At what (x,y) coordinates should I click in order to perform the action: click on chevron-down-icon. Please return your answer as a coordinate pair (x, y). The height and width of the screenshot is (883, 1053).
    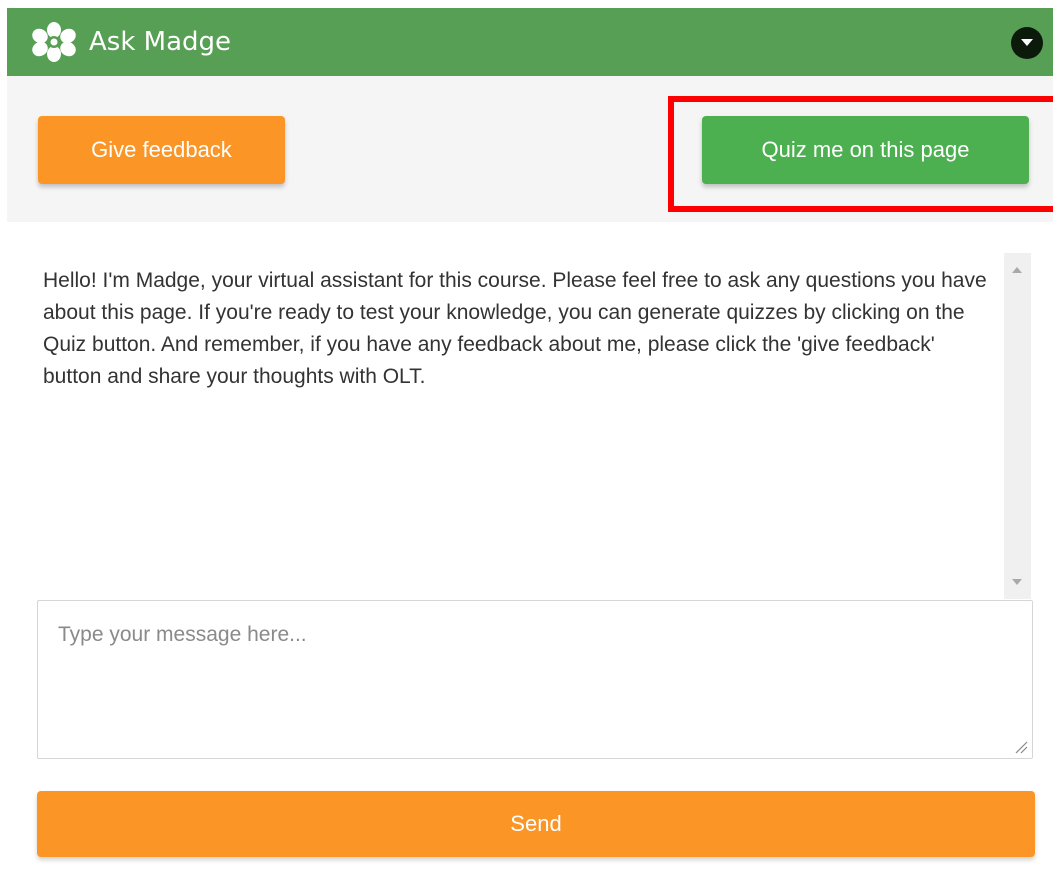
    Looking at the image, I should click on (1027, 42).